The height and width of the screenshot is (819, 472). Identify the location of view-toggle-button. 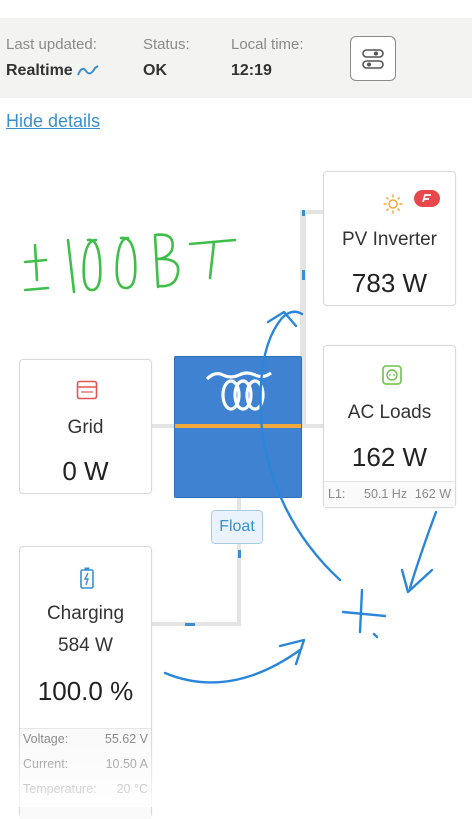
(373, 58).